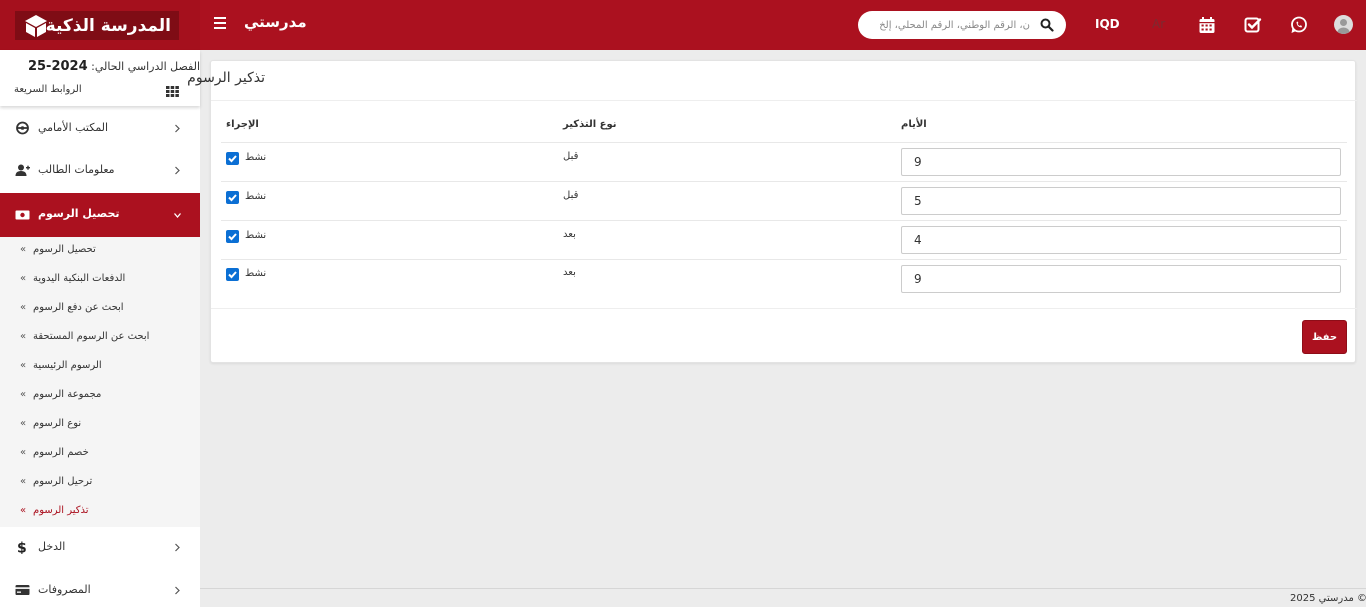 Image resolution: width=1366 pixels, height=607 pixels. Describe the element at coordinates (100, 512) in the screenshot. I see `submenu-item-fees-reminder: « تذكير الرسوم` at that location.